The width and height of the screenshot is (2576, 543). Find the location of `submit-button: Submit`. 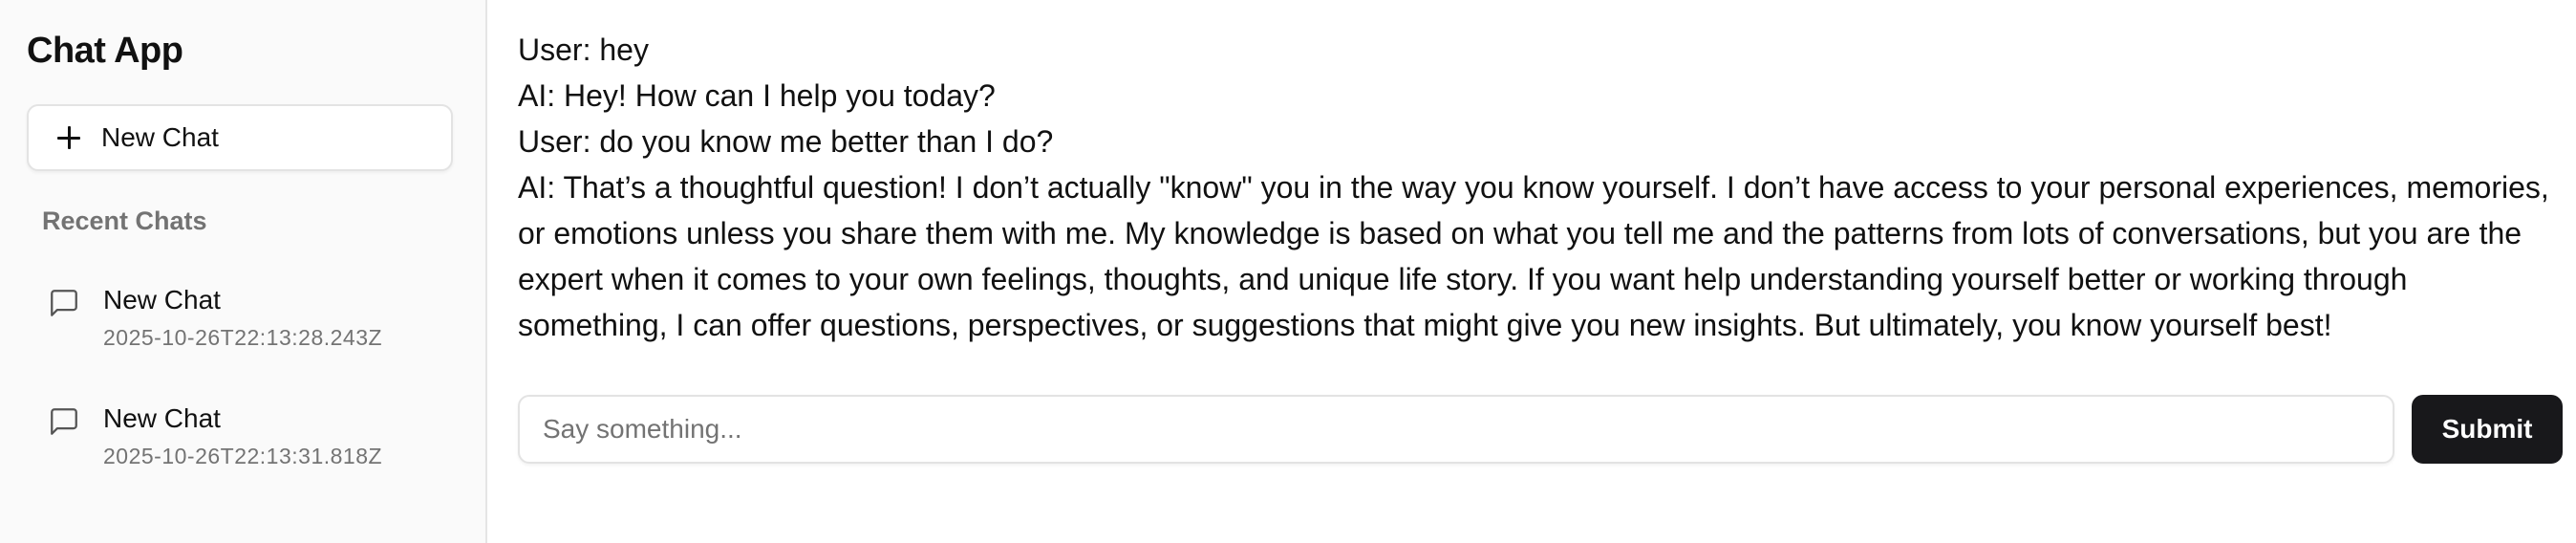

submit-button: Submit is located at coordinates (2487, 429).